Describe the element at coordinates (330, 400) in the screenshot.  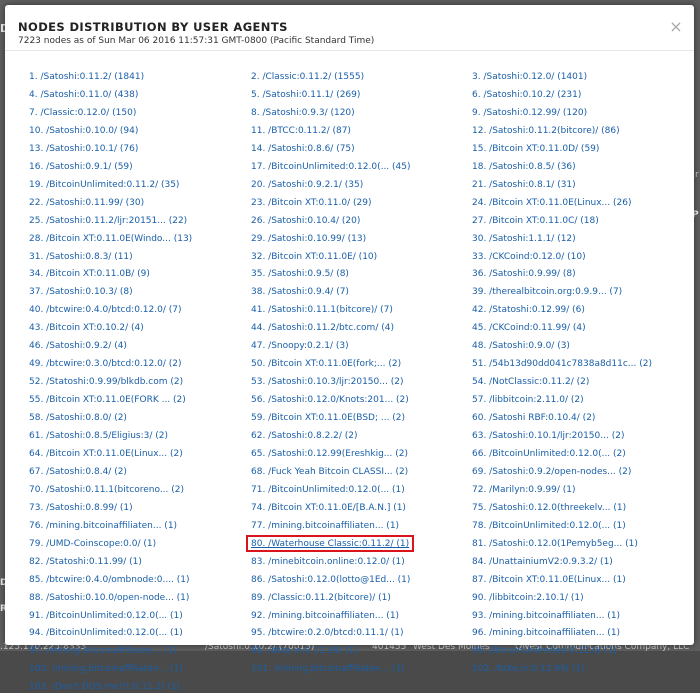
I see `user-agent-link: 56. /Satoshi:0.12.0/Knots:201... (2)` at that location.